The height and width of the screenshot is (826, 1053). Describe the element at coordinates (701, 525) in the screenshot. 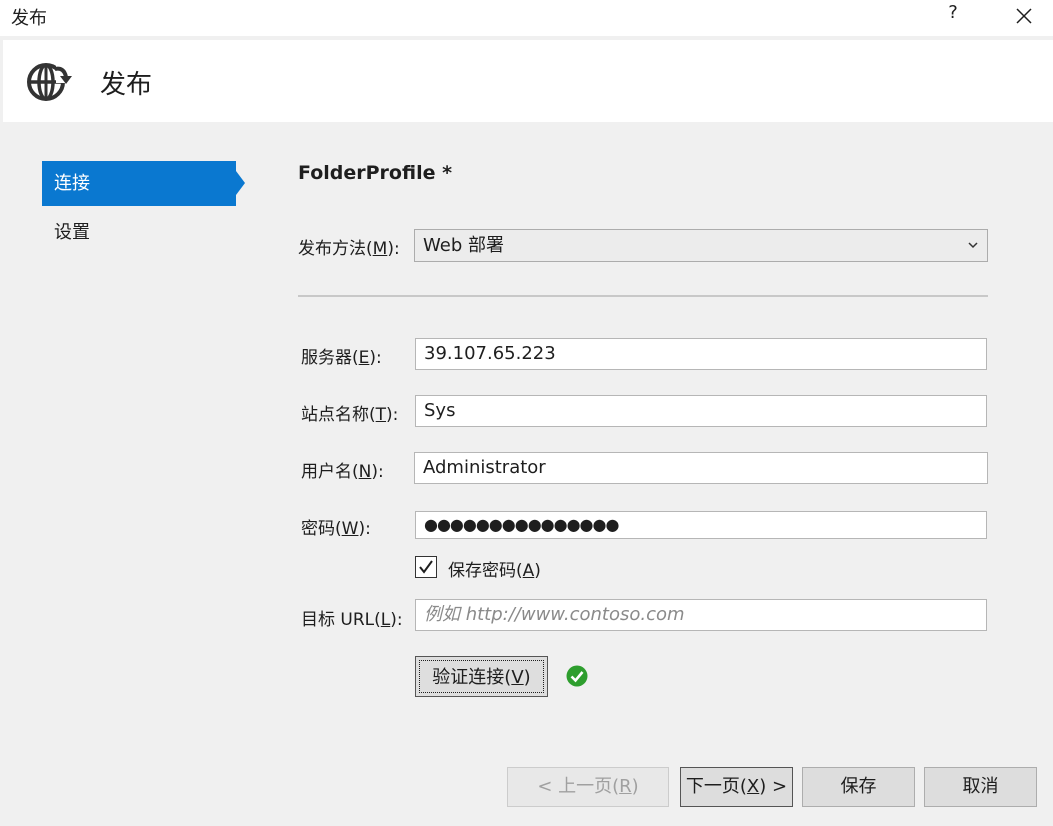

I see `password-input: ●●●●●●●●●●●●●●●` at that location.